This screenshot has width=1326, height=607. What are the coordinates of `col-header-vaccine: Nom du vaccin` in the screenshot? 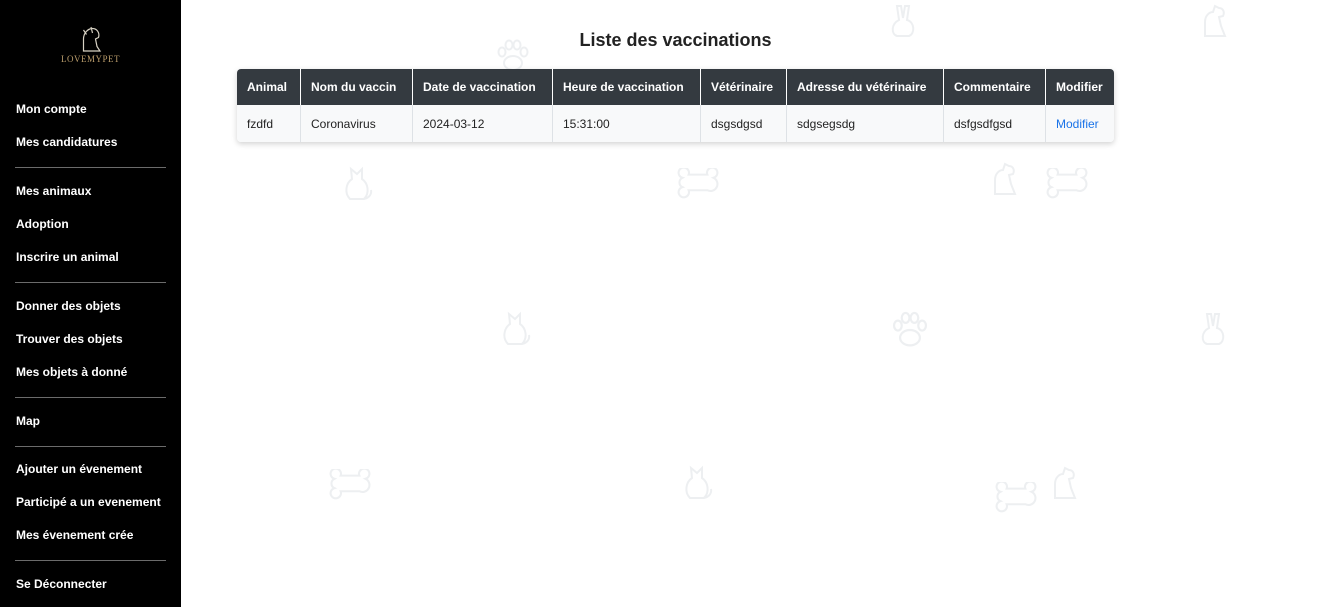 It's located at (356, 87).